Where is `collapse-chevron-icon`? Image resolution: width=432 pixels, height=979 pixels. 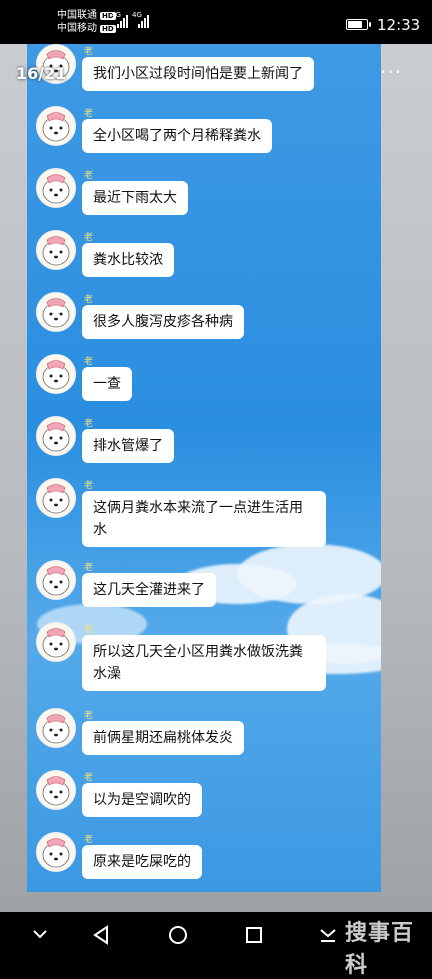 collapse-chevron-icon is located at coordinates (40, 934).